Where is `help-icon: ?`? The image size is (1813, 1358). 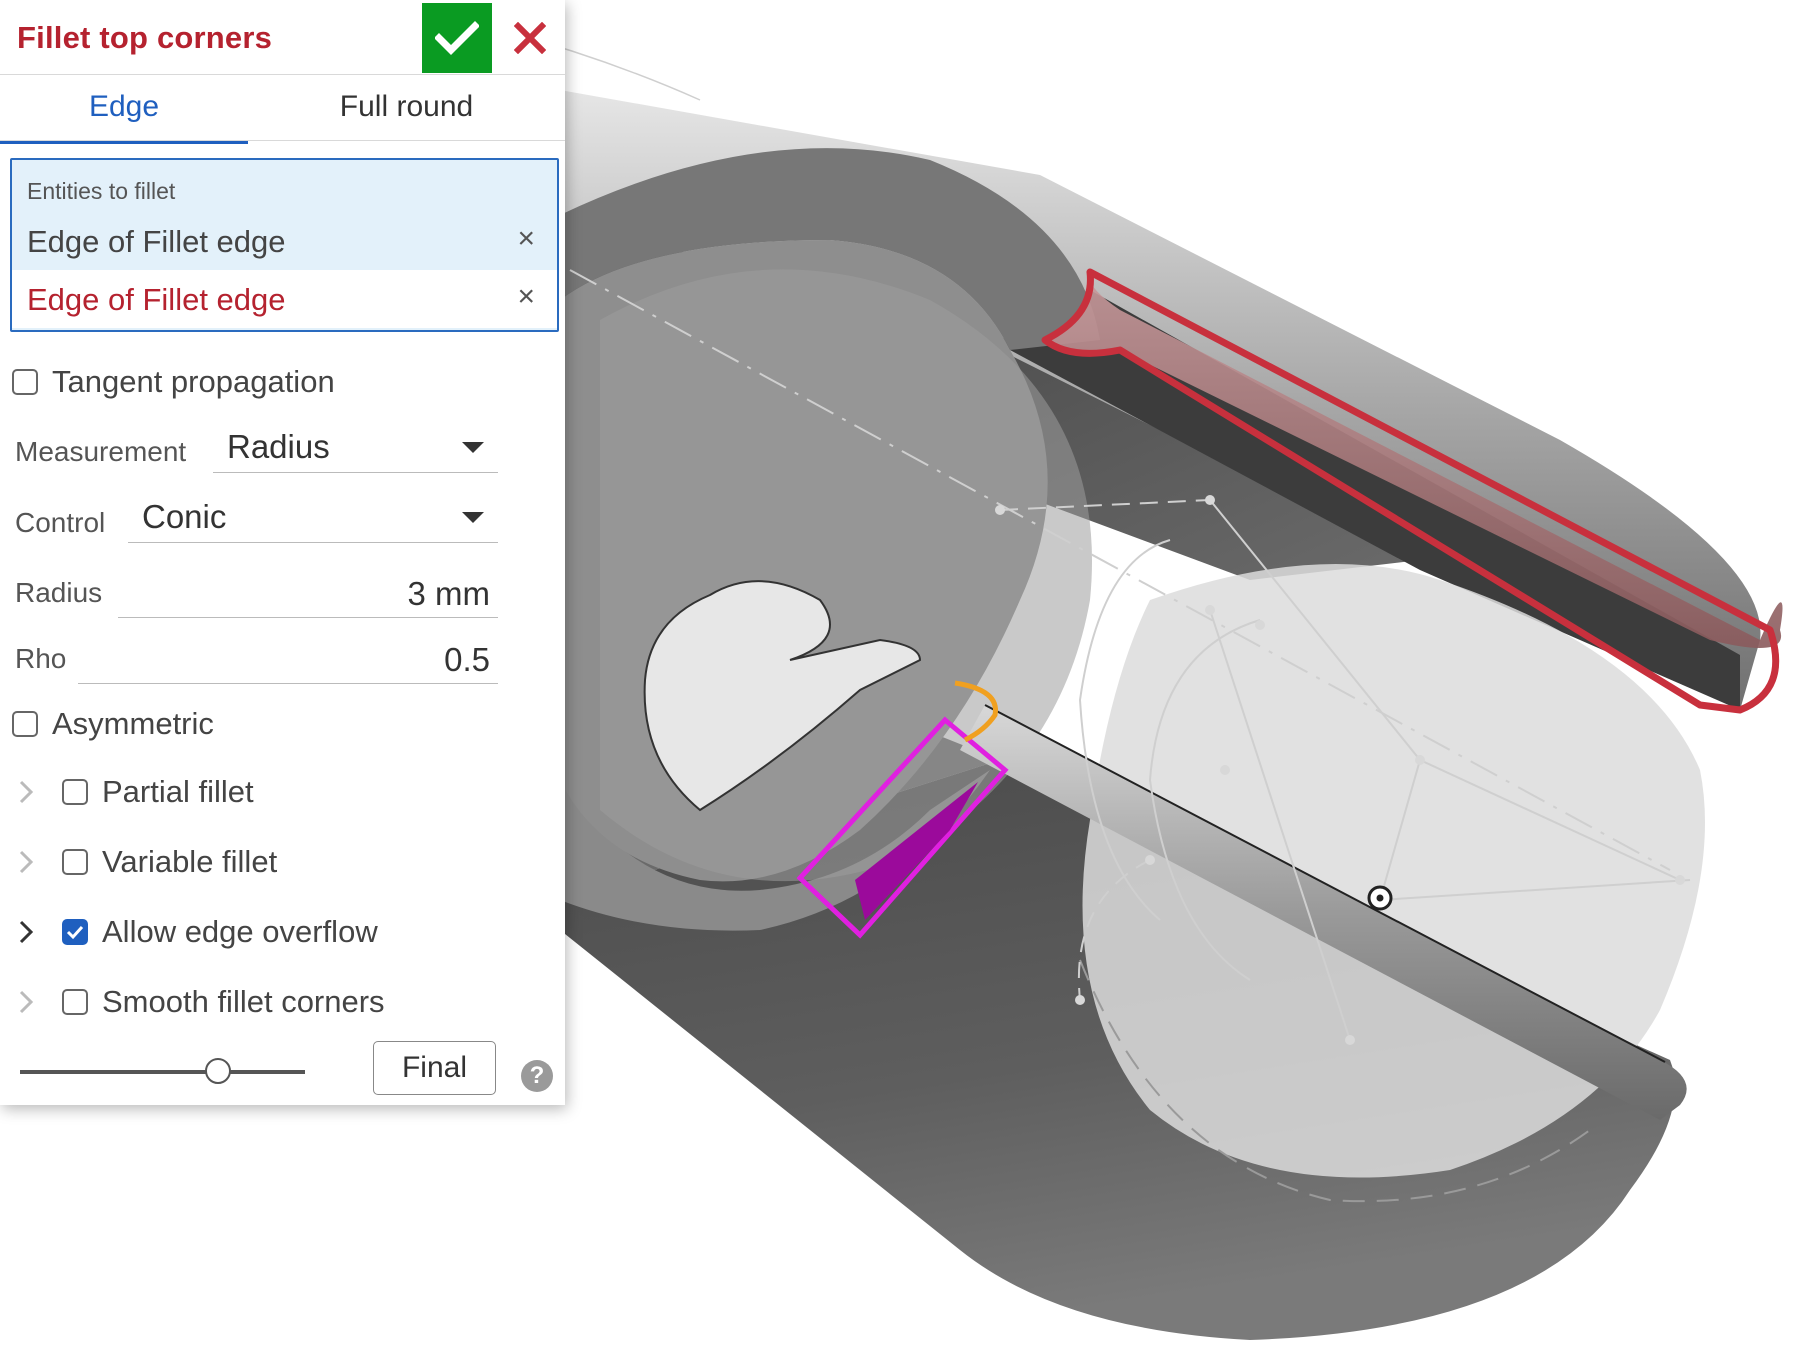
help-icon: ? is located at coordinates (537, 1076).